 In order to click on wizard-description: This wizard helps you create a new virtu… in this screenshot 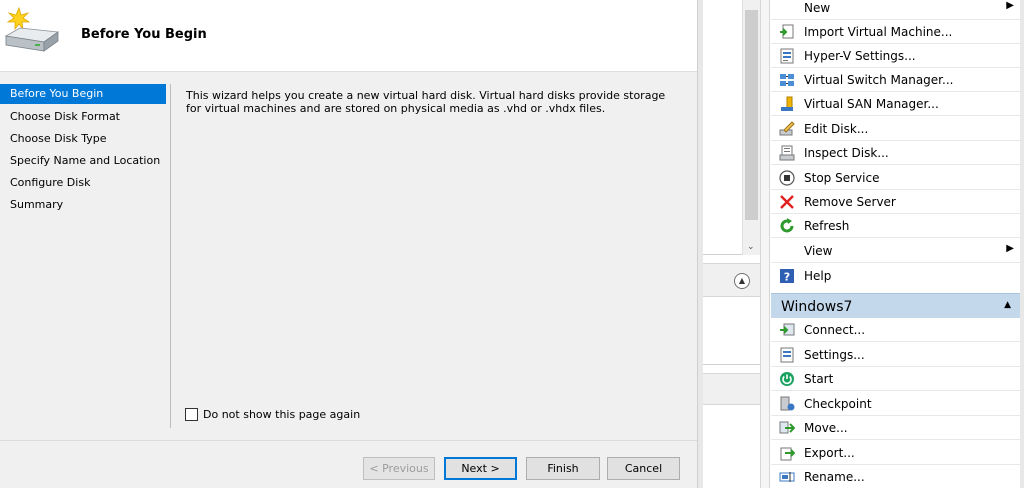, I will do `click(426, 102)`.